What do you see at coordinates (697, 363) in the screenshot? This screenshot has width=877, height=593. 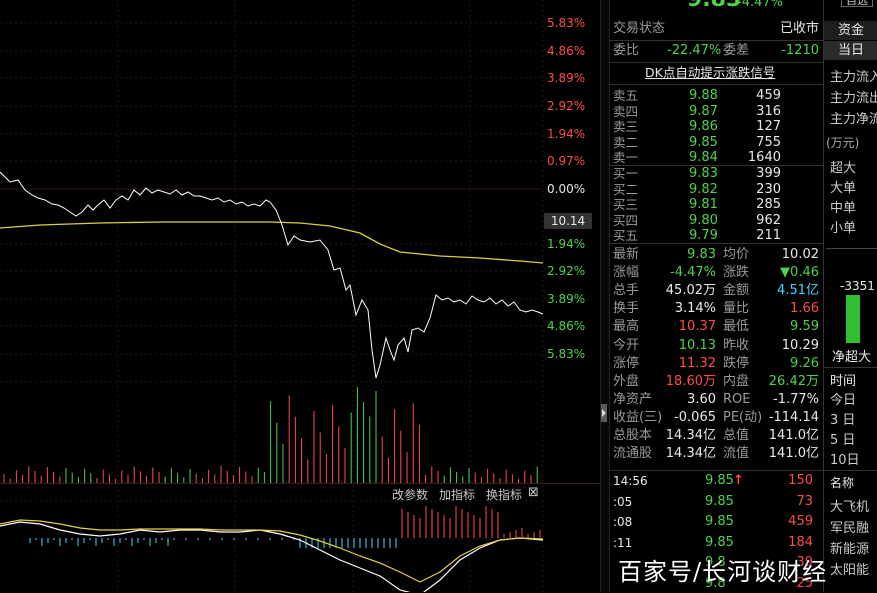 I see `stat-value: 11.32` at bounding box center [697, 363].